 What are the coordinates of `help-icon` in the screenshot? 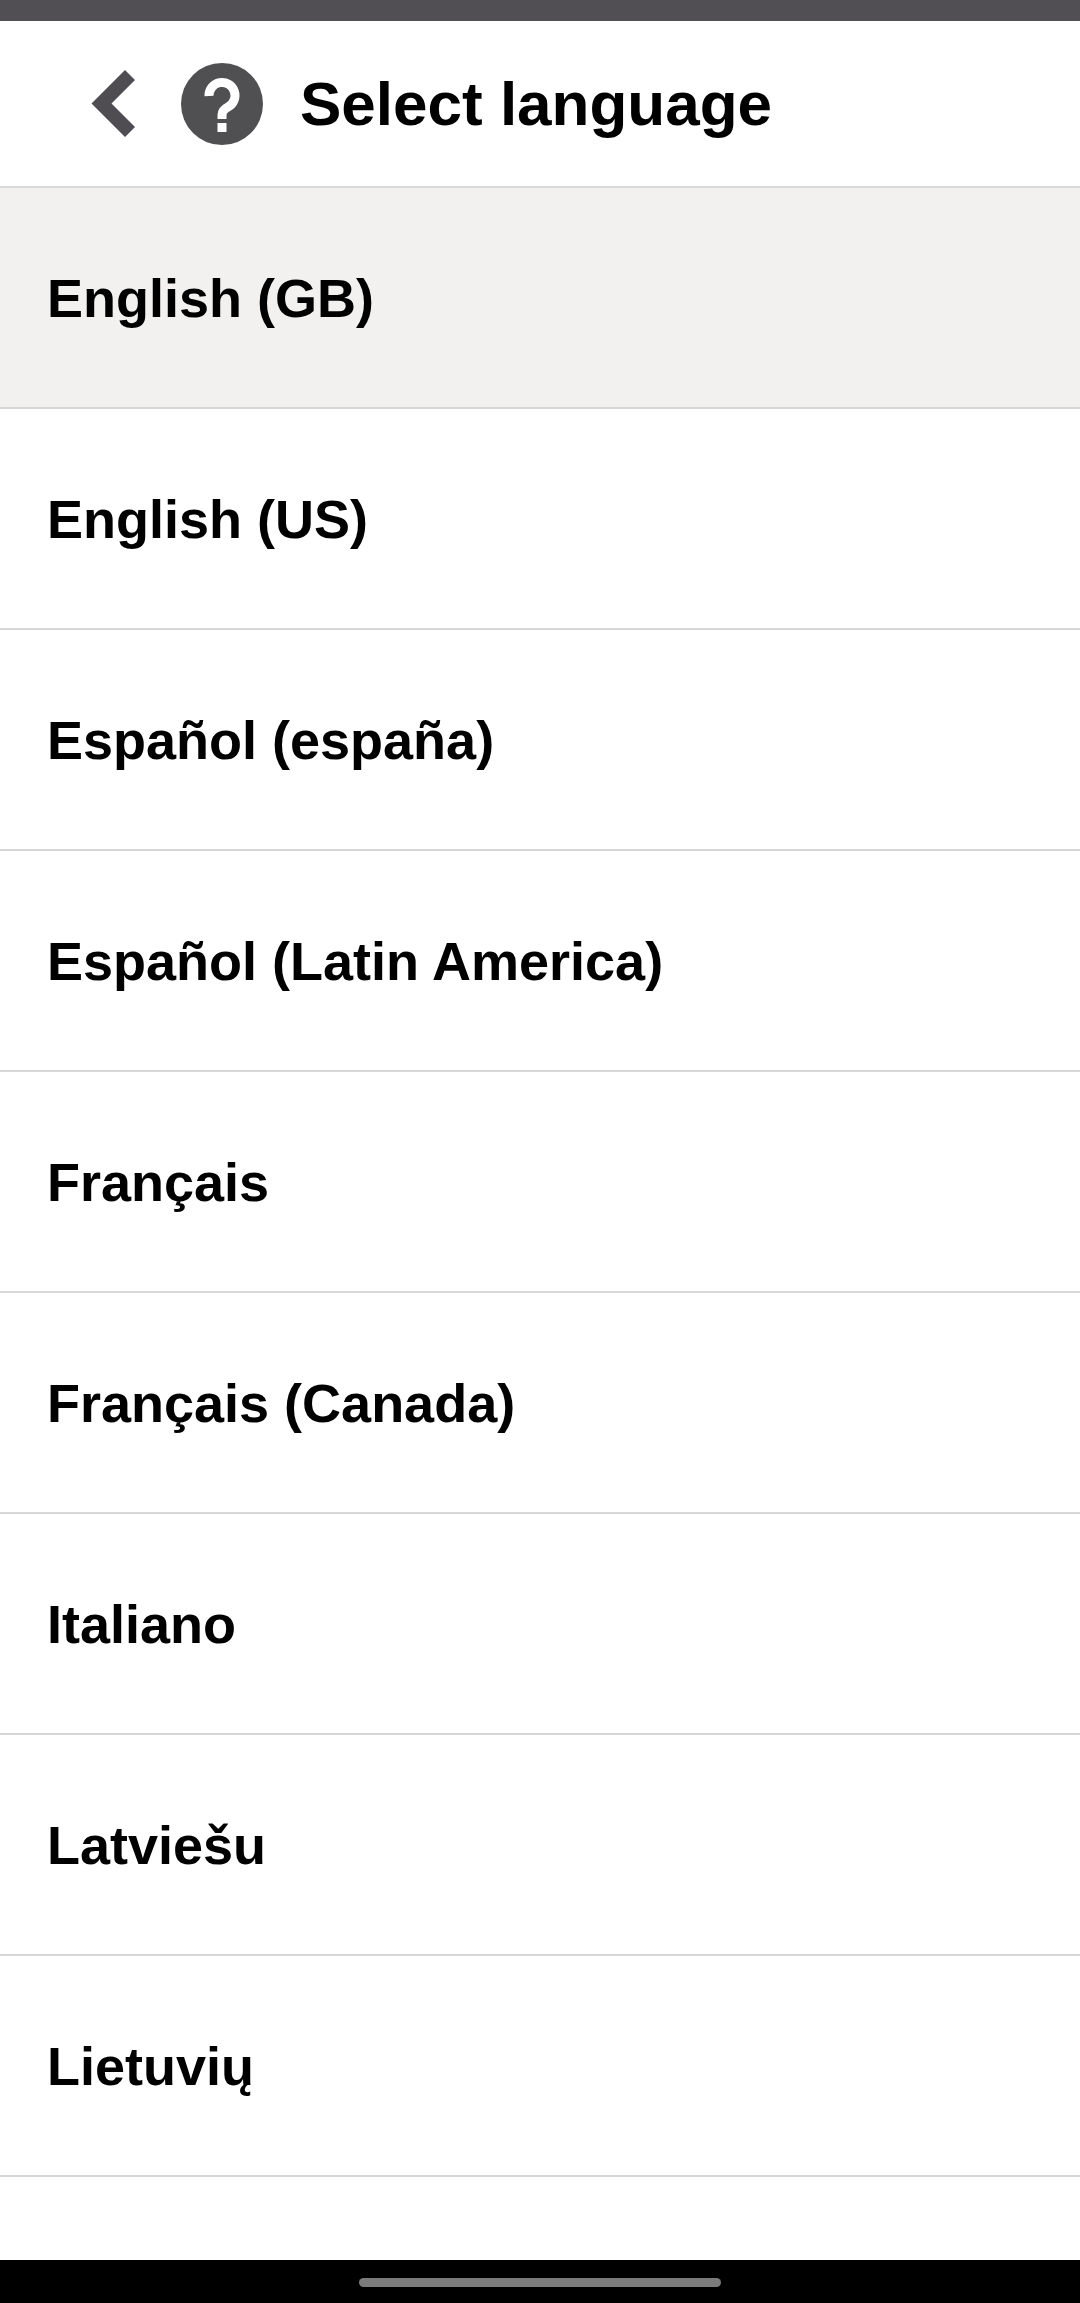 It's located at (222, 103).